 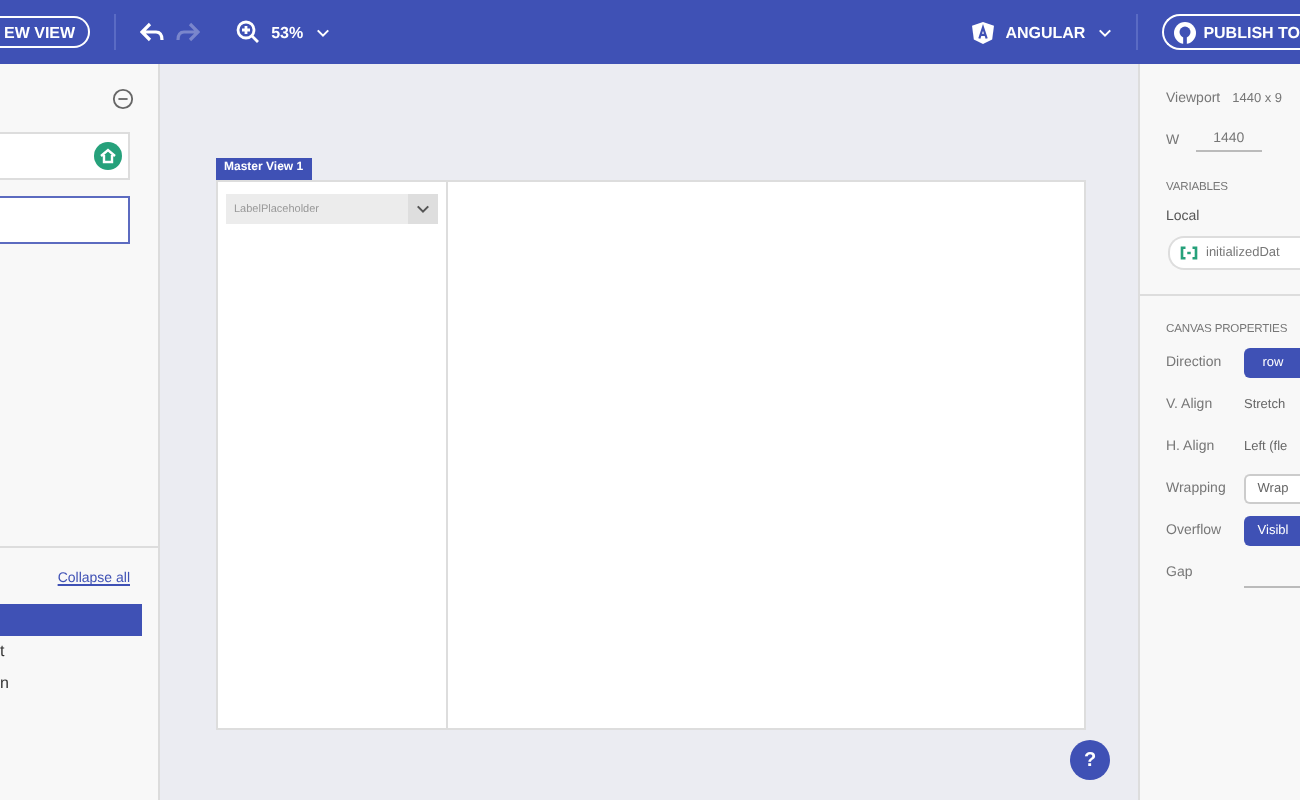 I want to click on publish-button: PUBLISH TO, so click(x=1230, y=32).